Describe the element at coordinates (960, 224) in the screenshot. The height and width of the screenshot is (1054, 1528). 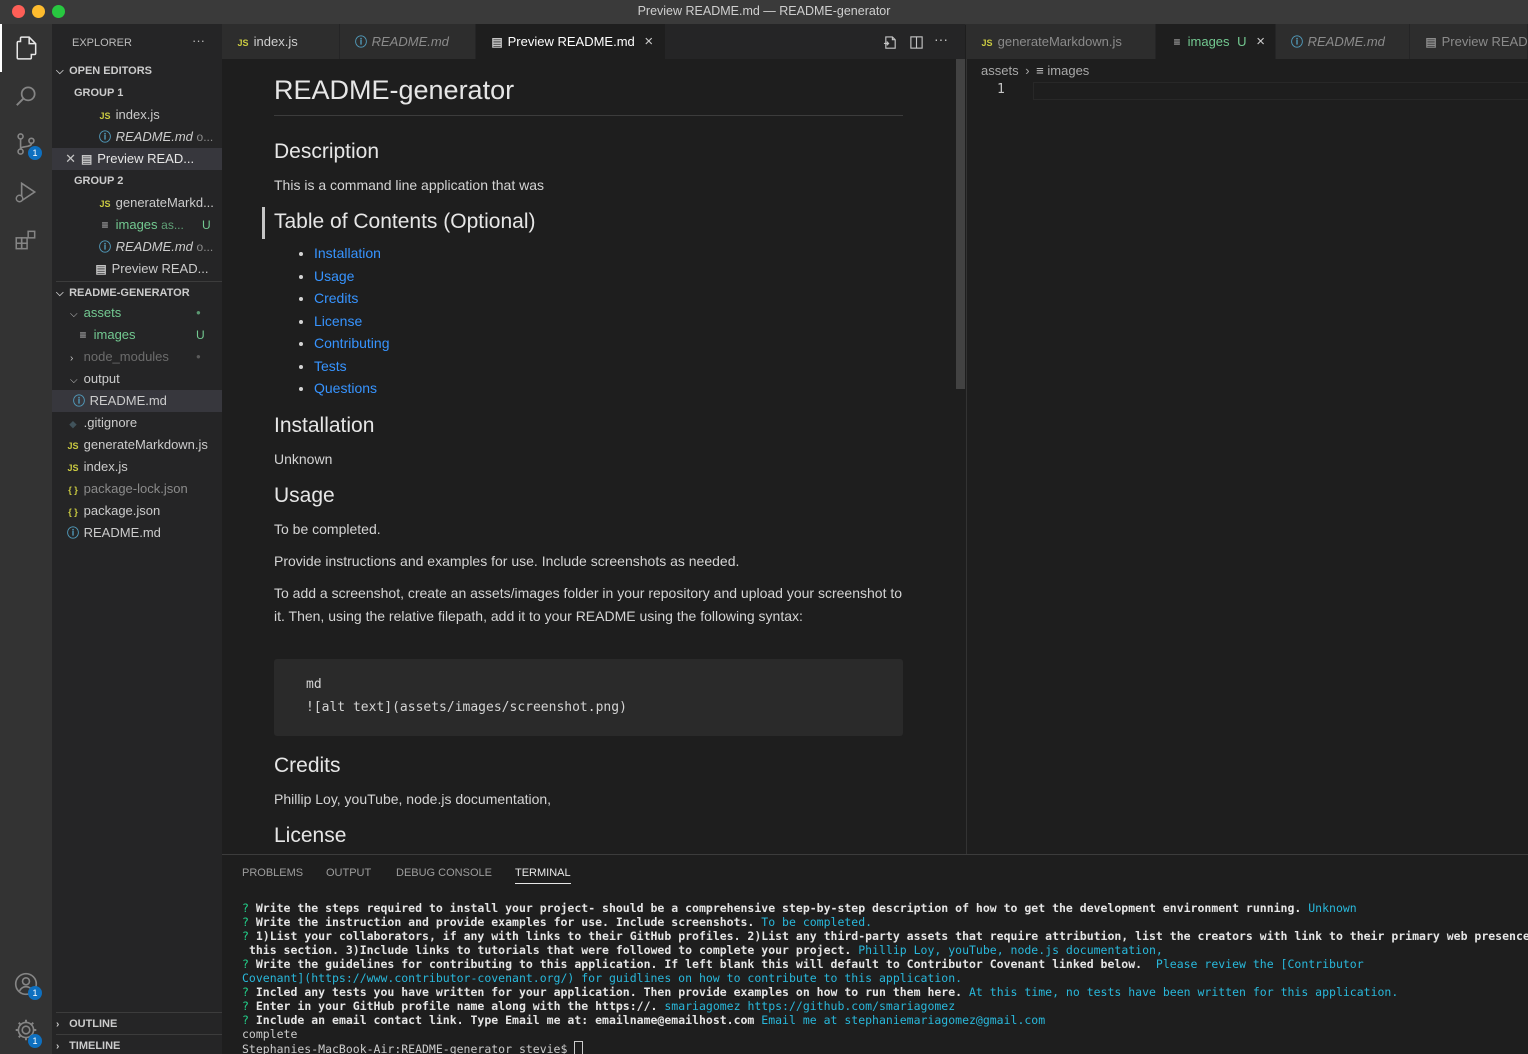
I see `preview-scrollbar` at that location.